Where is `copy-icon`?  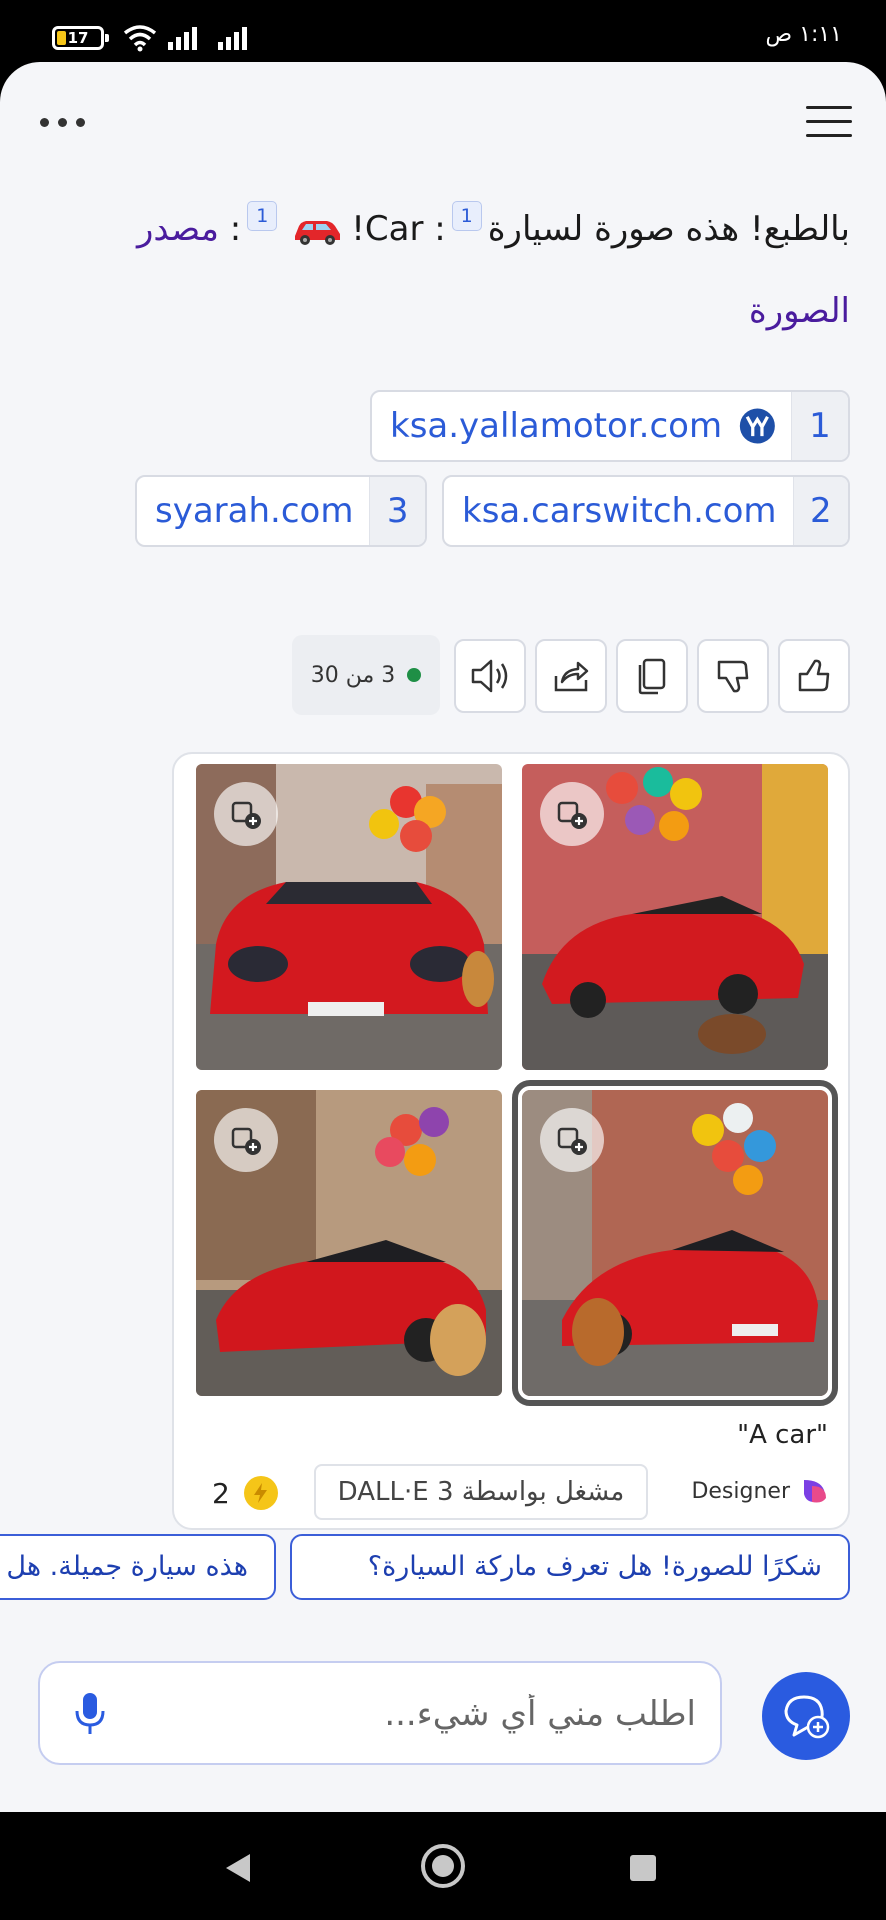
copy-icon is located at coordinates (652, 676).